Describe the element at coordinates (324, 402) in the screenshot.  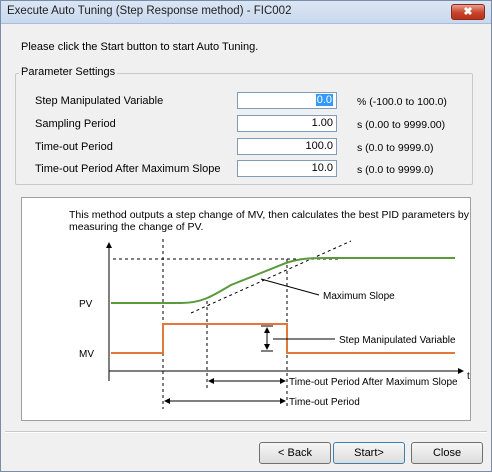
I see `timeout-diagram-label: Time-out Period` at that location.